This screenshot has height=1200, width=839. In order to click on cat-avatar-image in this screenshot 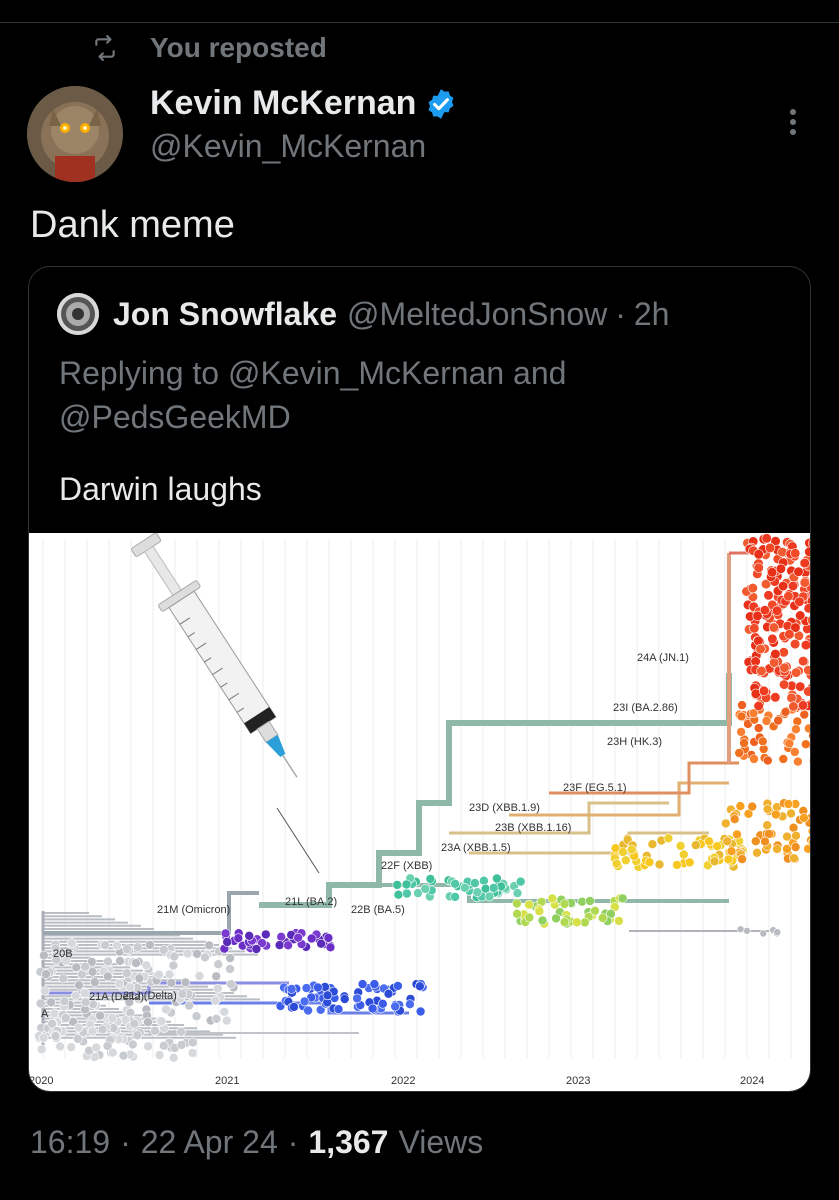, I will do `click(75, 134)`.